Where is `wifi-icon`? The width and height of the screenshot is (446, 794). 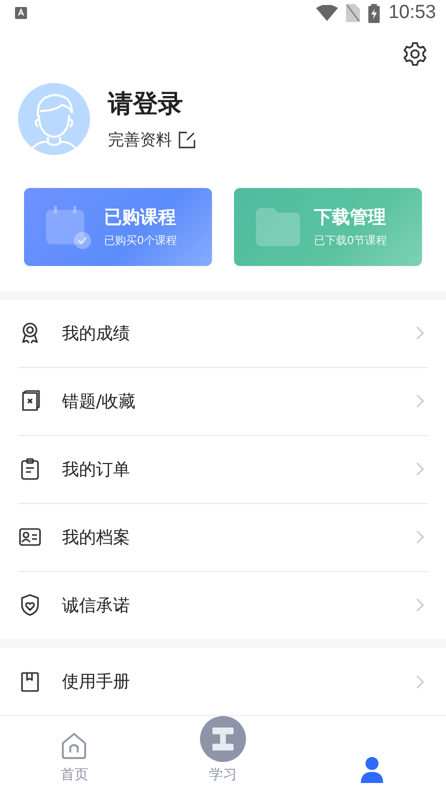 wifi-icon is located at coordinates (327, 13).